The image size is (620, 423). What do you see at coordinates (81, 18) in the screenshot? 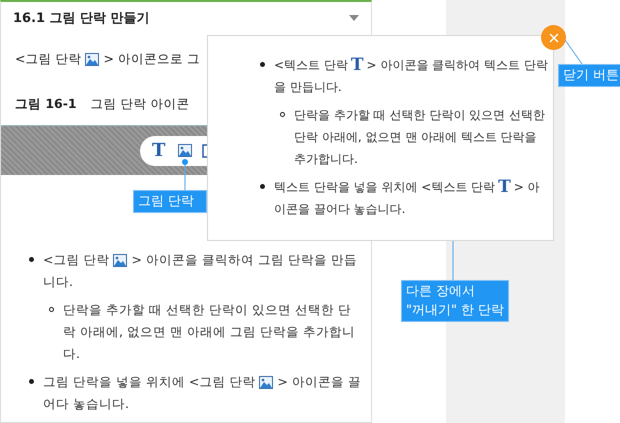
I see `section-title: 16.1 그림 단락 만들기` at bounding box center [81, 18].